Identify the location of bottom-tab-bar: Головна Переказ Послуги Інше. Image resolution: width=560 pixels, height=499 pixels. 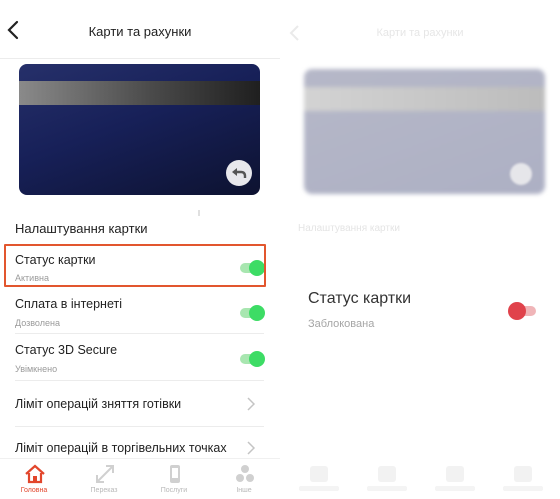
(140, 478).